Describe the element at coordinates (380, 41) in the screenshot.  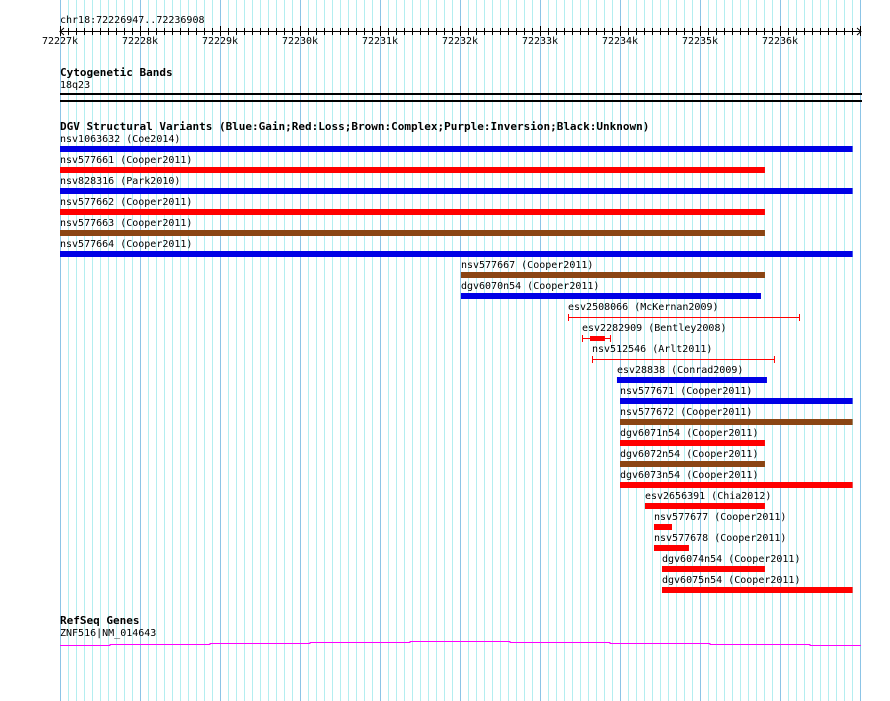
I see `axis-tick-label: 72231k` at that location.